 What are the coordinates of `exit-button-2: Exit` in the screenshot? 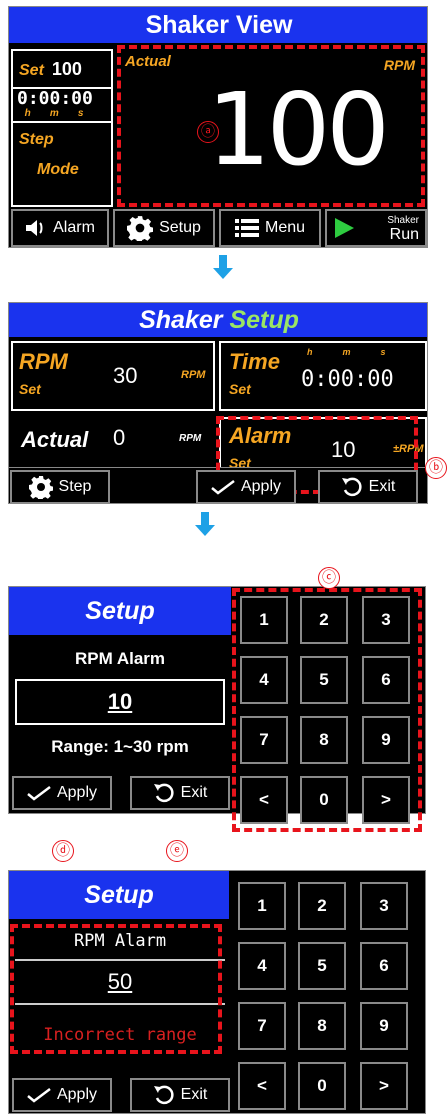 It's located at (368, 487).